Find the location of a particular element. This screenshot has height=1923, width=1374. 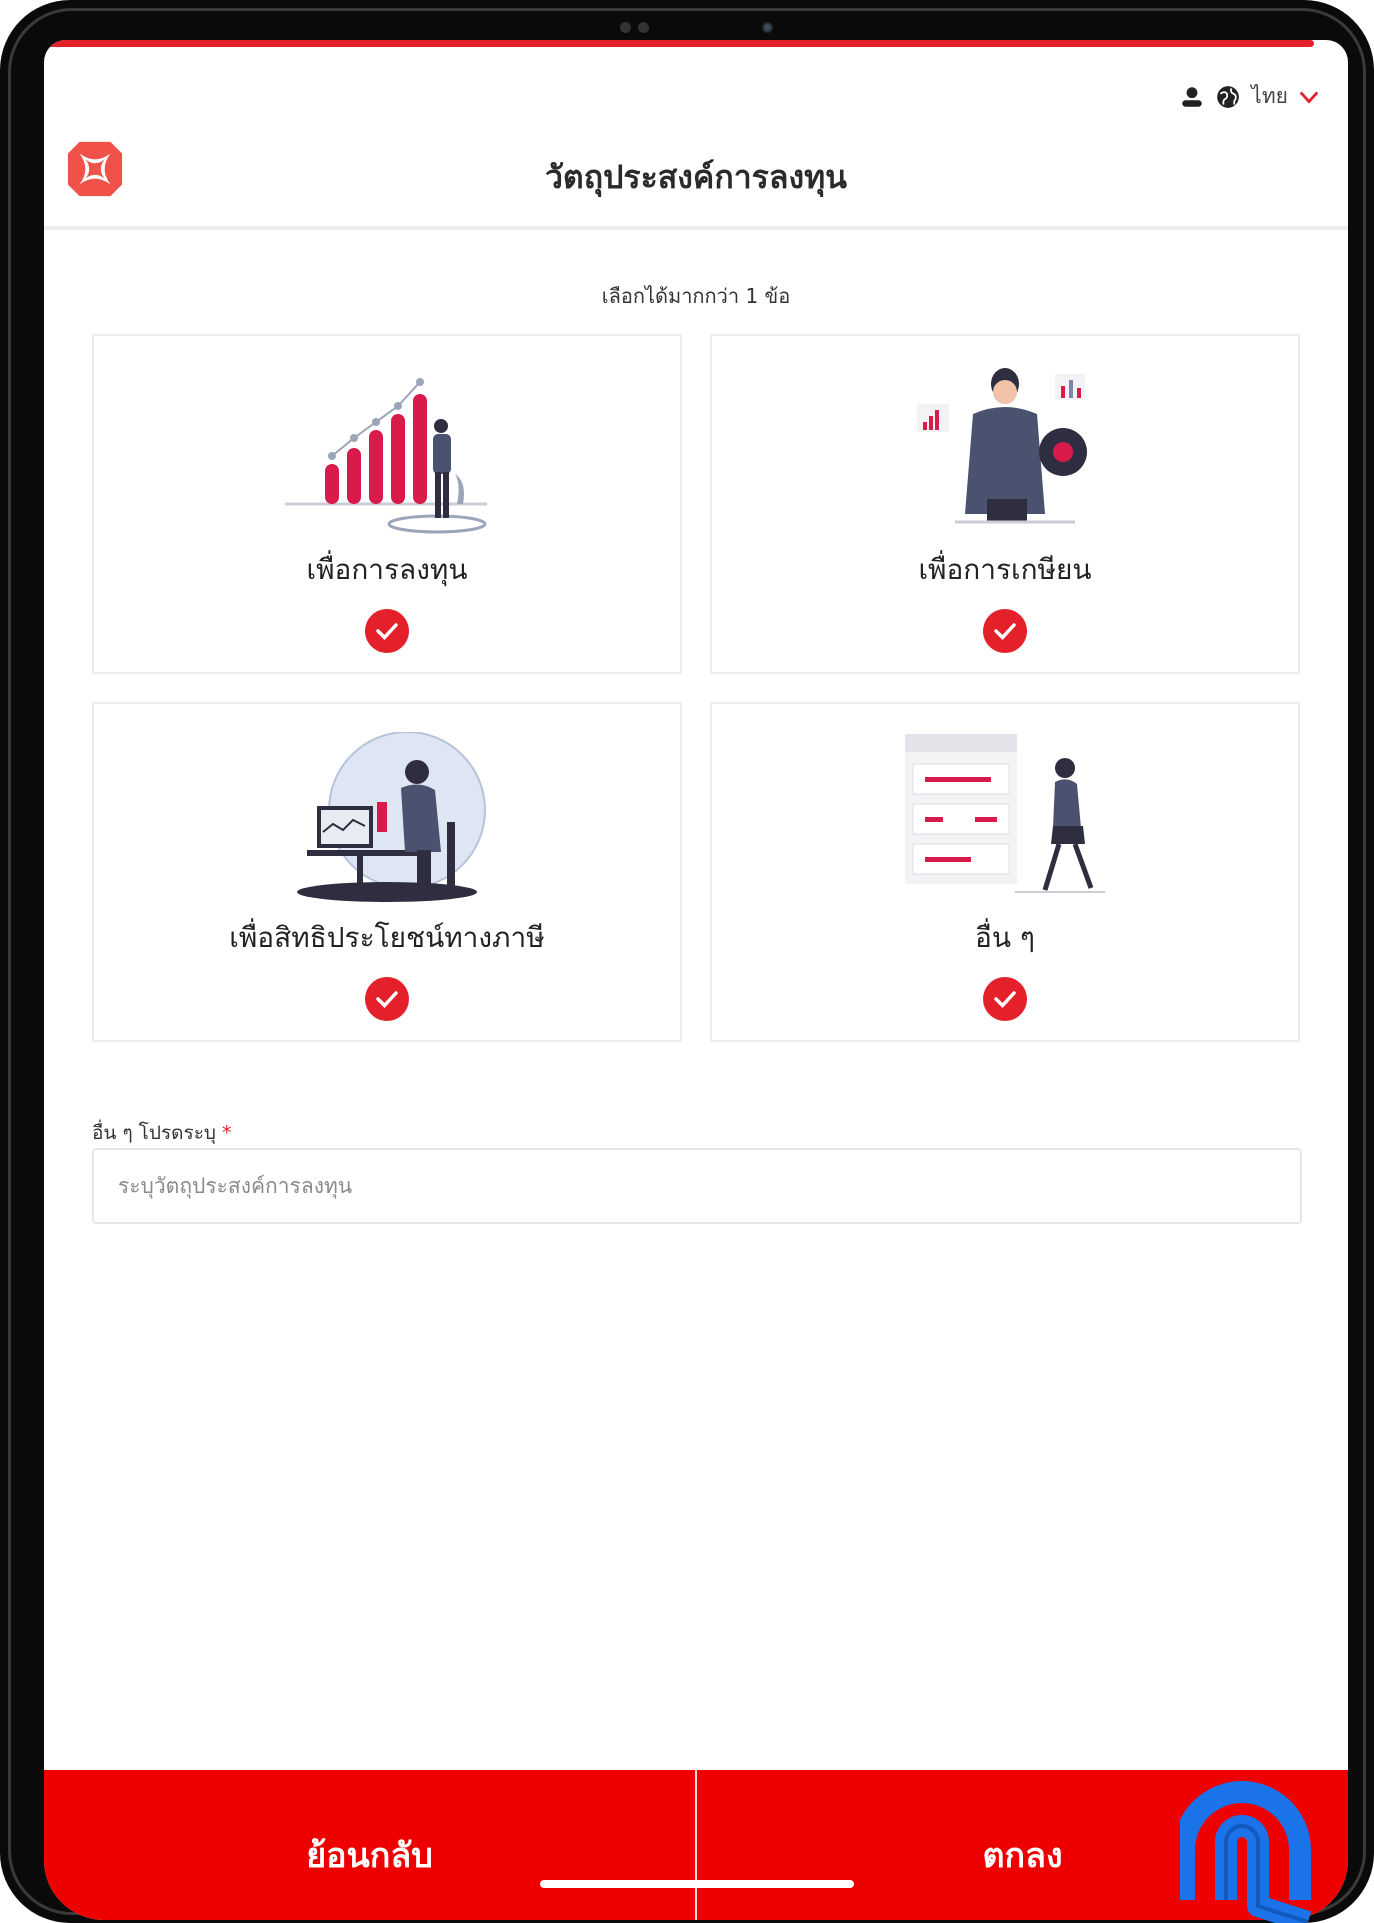

required-mark: * is located at coordinates (227, 1133).